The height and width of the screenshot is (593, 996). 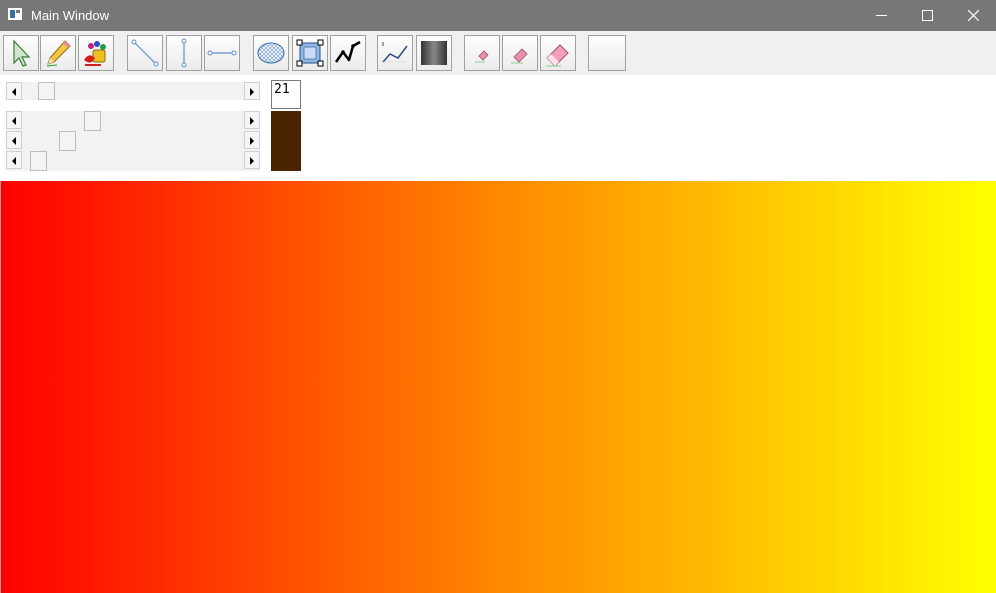 I want to click on pencil-tool-button, so click(x=58, y=53).